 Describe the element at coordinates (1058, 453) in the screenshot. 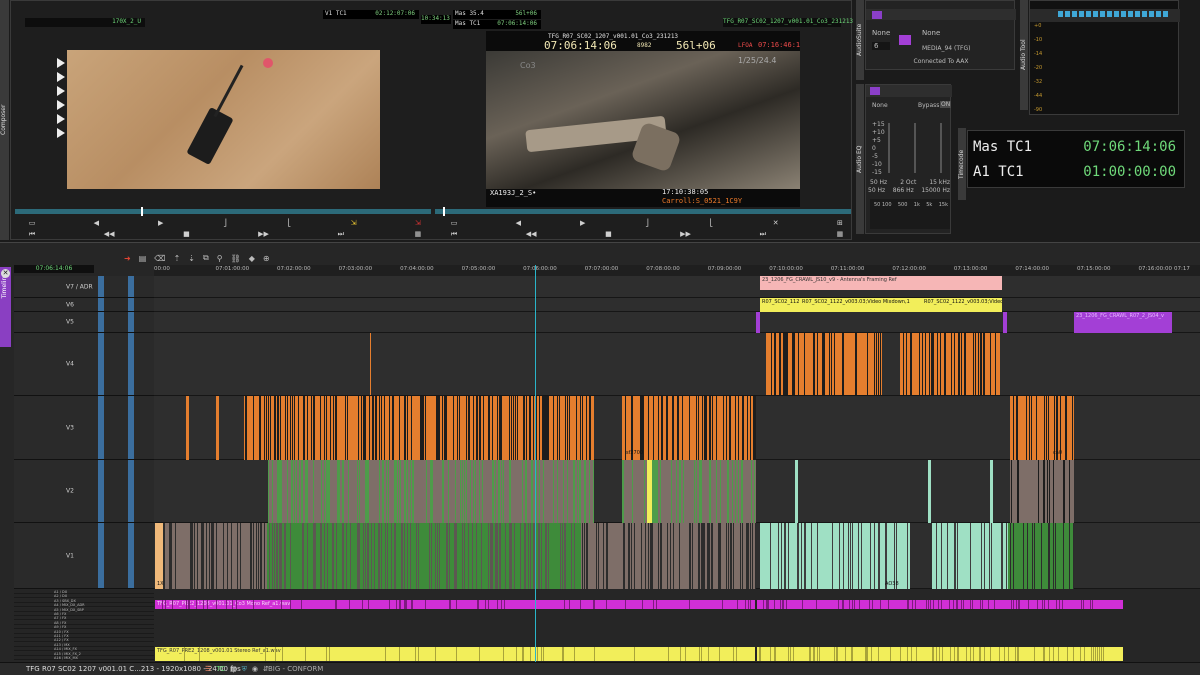

I see `v3-label: ca0` at that location.